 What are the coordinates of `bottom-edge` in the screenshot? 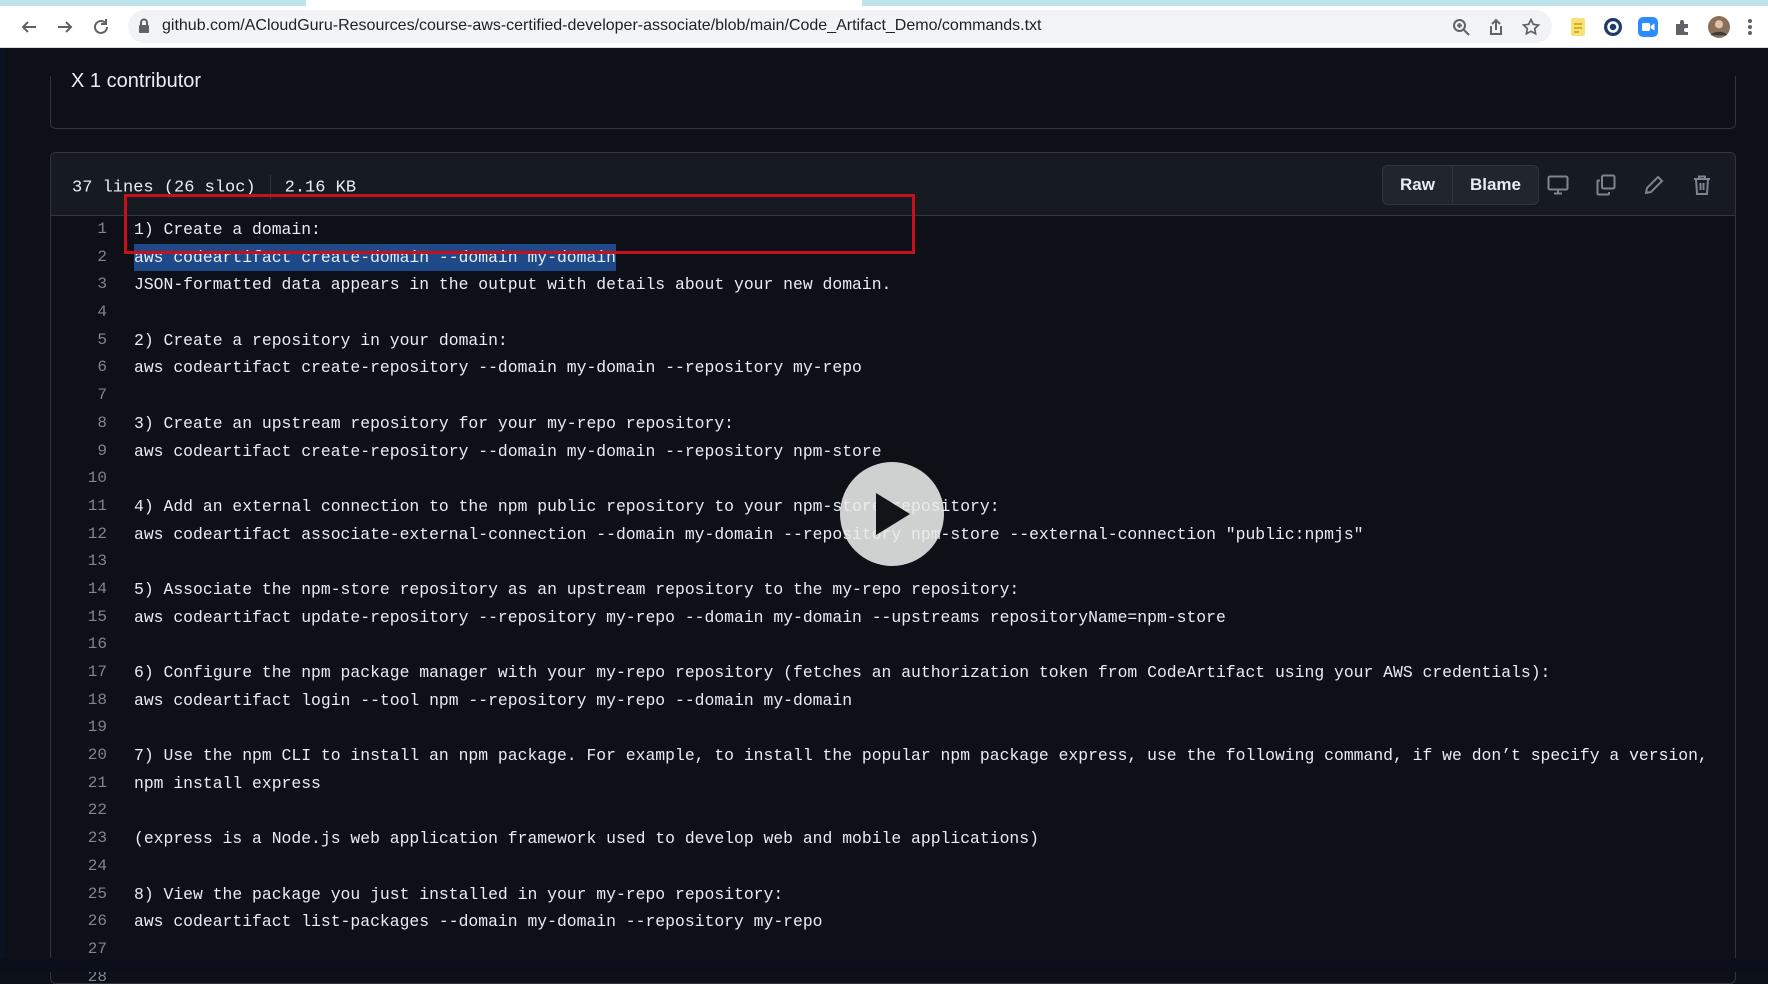 It's located at (884, 965).